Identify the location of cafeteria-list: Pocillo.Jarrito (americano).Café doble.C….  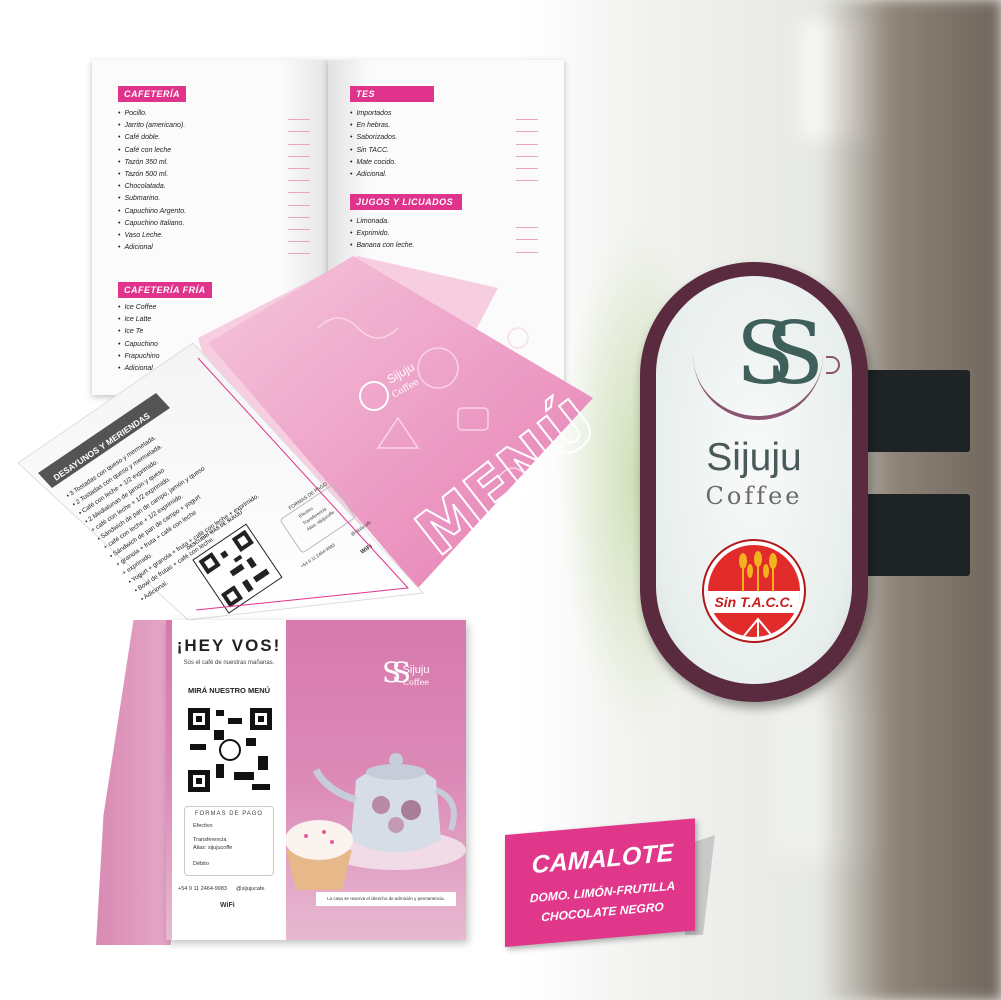
(152, 181).